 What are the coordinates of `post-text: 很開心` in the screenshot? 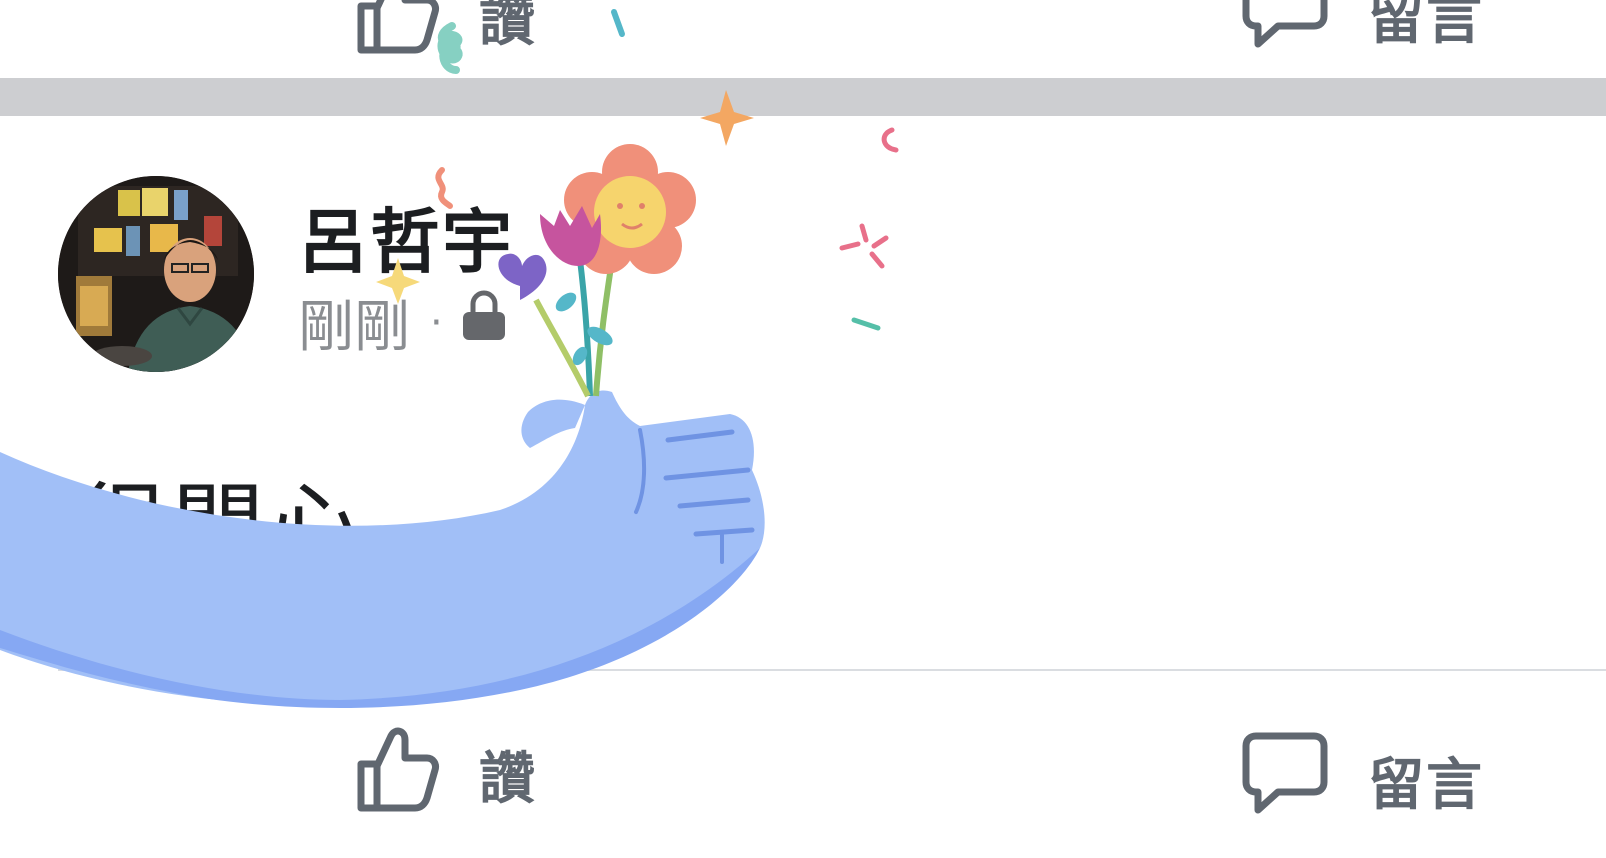 It's located at (220, 526).